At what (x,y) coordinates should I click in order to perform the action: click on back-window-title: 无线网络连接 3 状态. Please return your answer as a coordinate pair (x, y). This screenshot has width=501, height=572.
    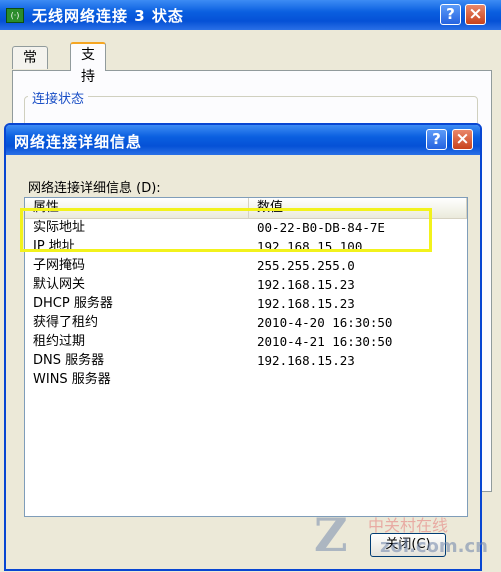
    Looking at the image, I should click on (108, 16).